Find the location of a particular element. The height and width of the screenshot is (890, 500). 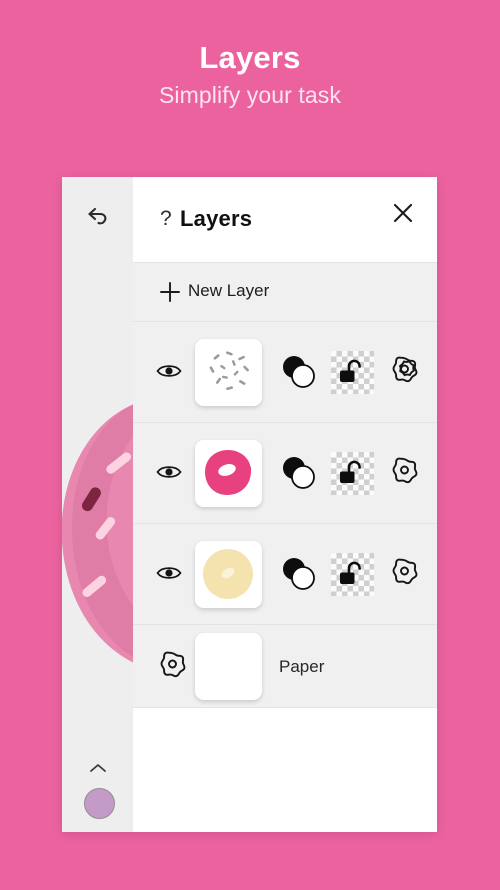

rail-bottom-bar is located at coordinates (97, 786).